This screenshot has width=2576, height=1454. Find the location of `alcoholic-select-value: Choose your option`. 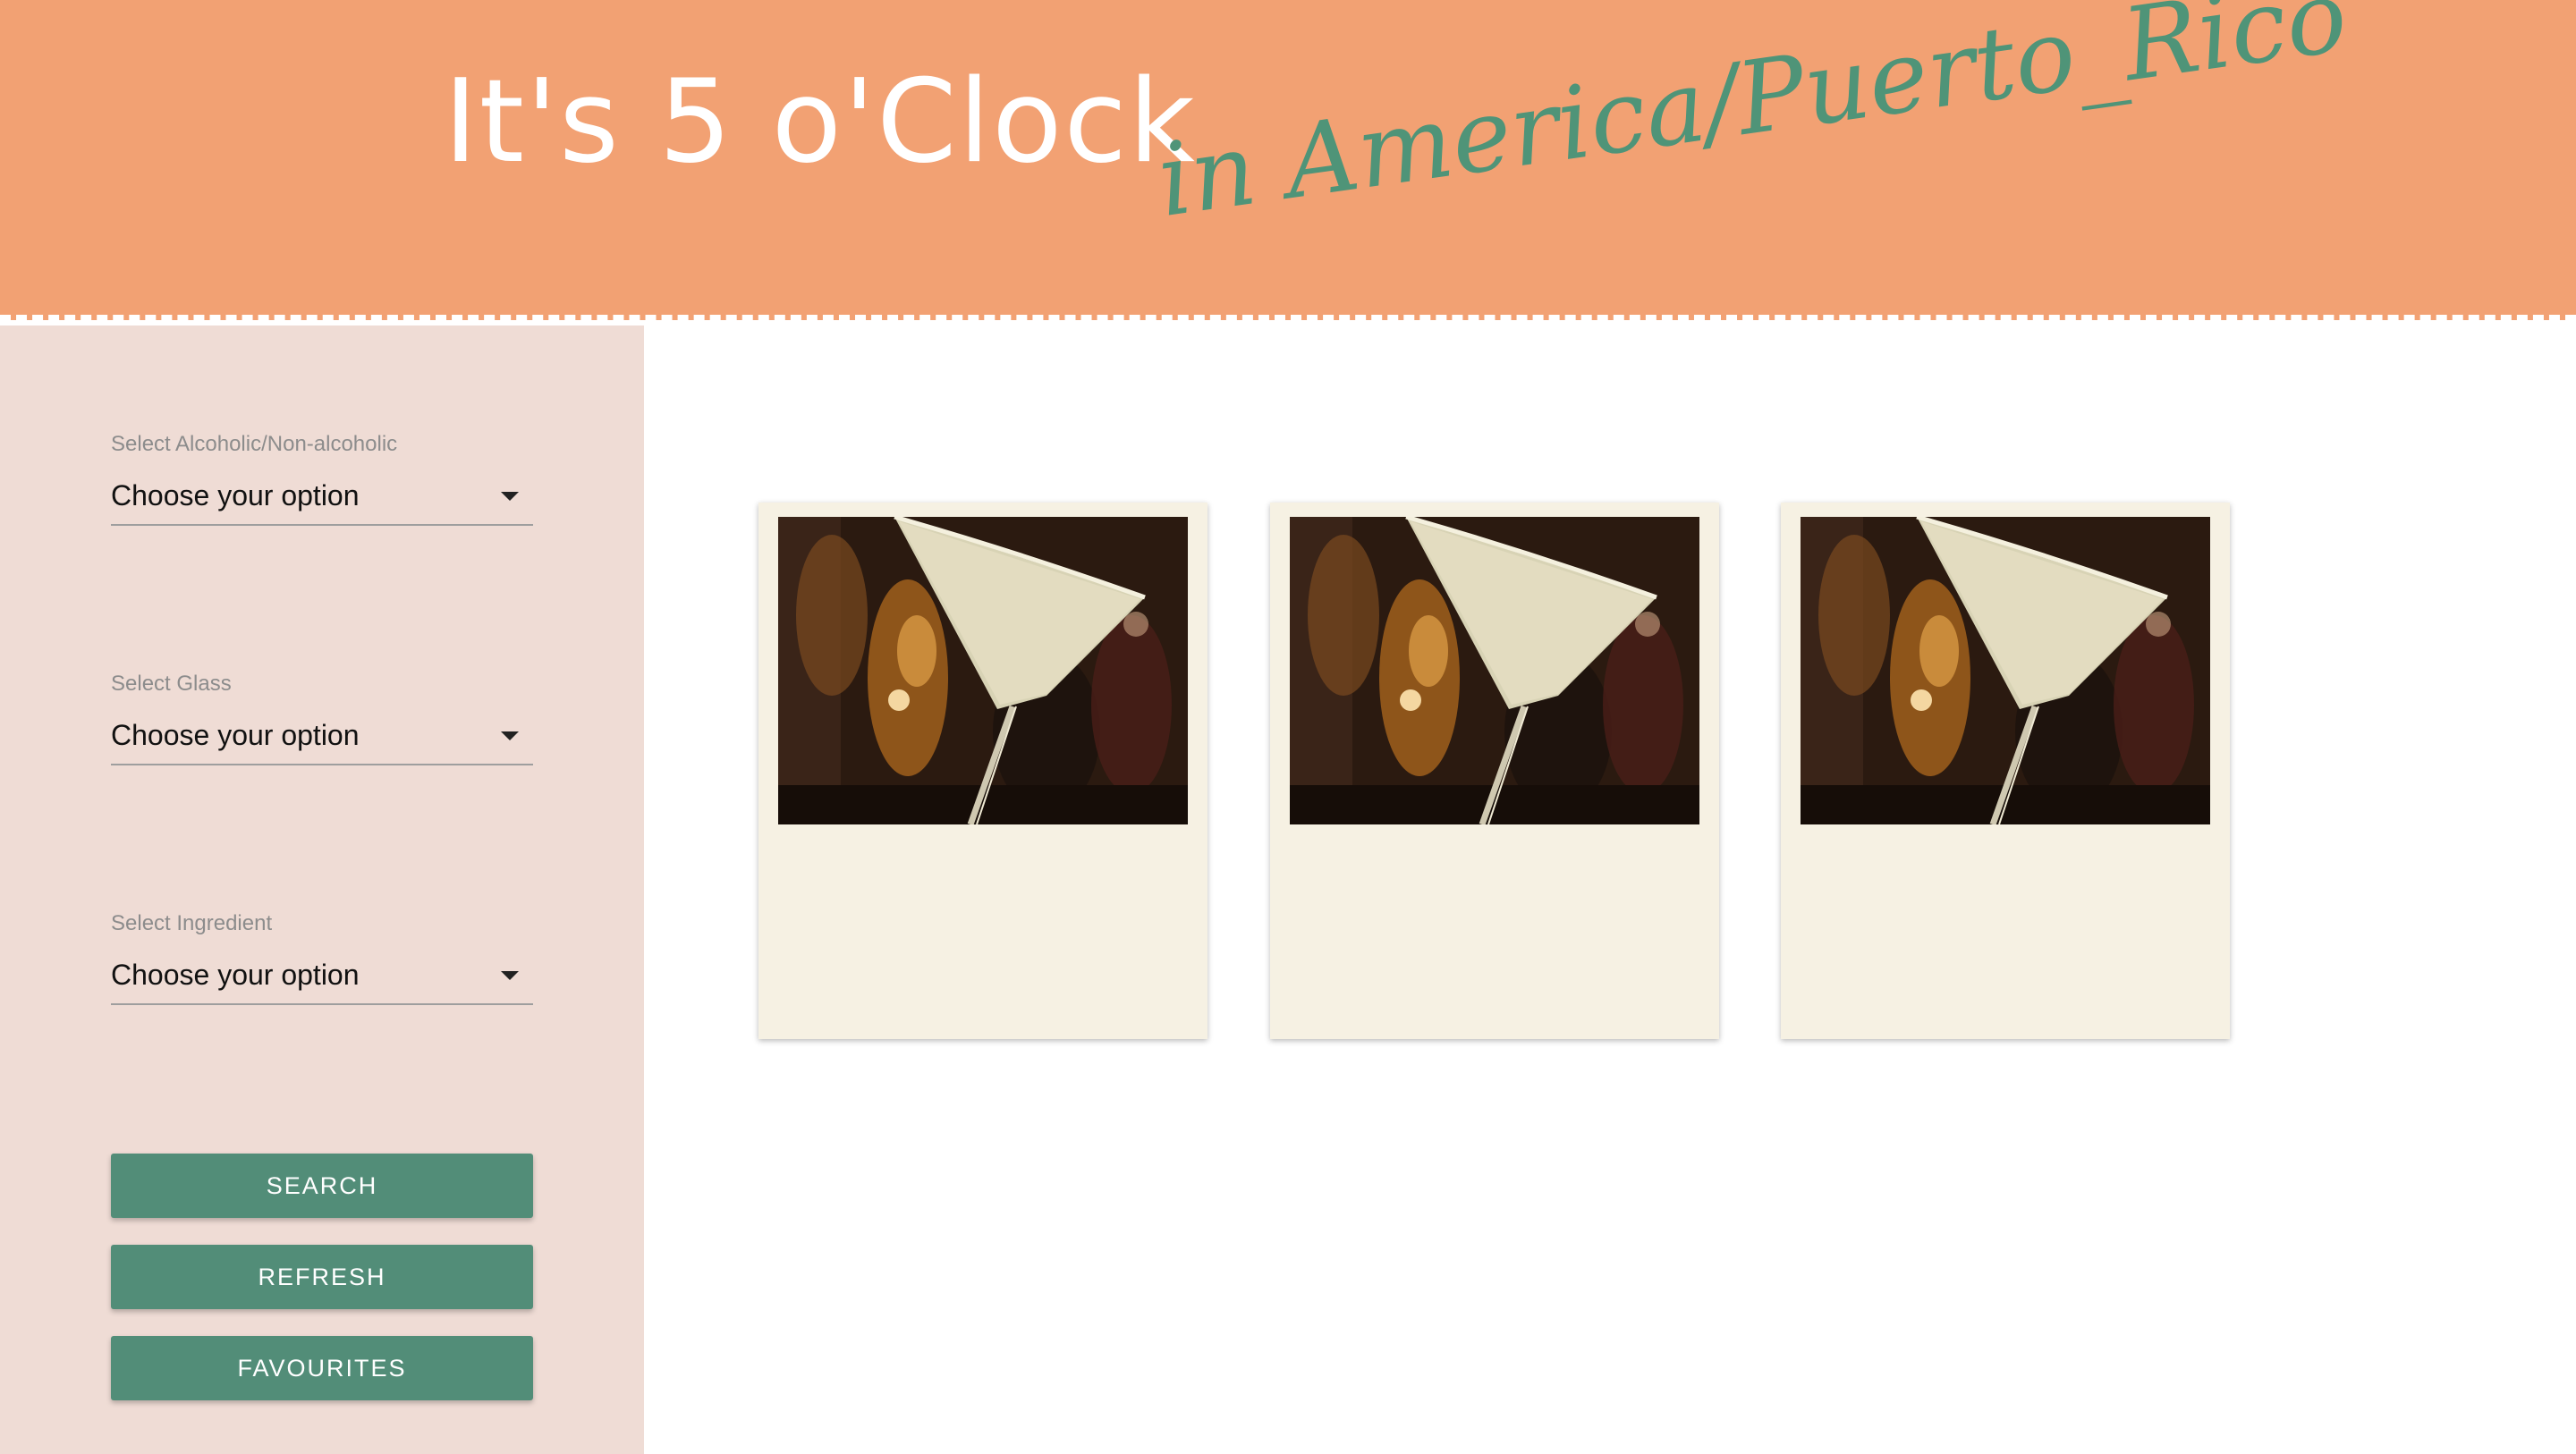

alcoholic-select-value: Choose your option is located at coordinates (235, 495).